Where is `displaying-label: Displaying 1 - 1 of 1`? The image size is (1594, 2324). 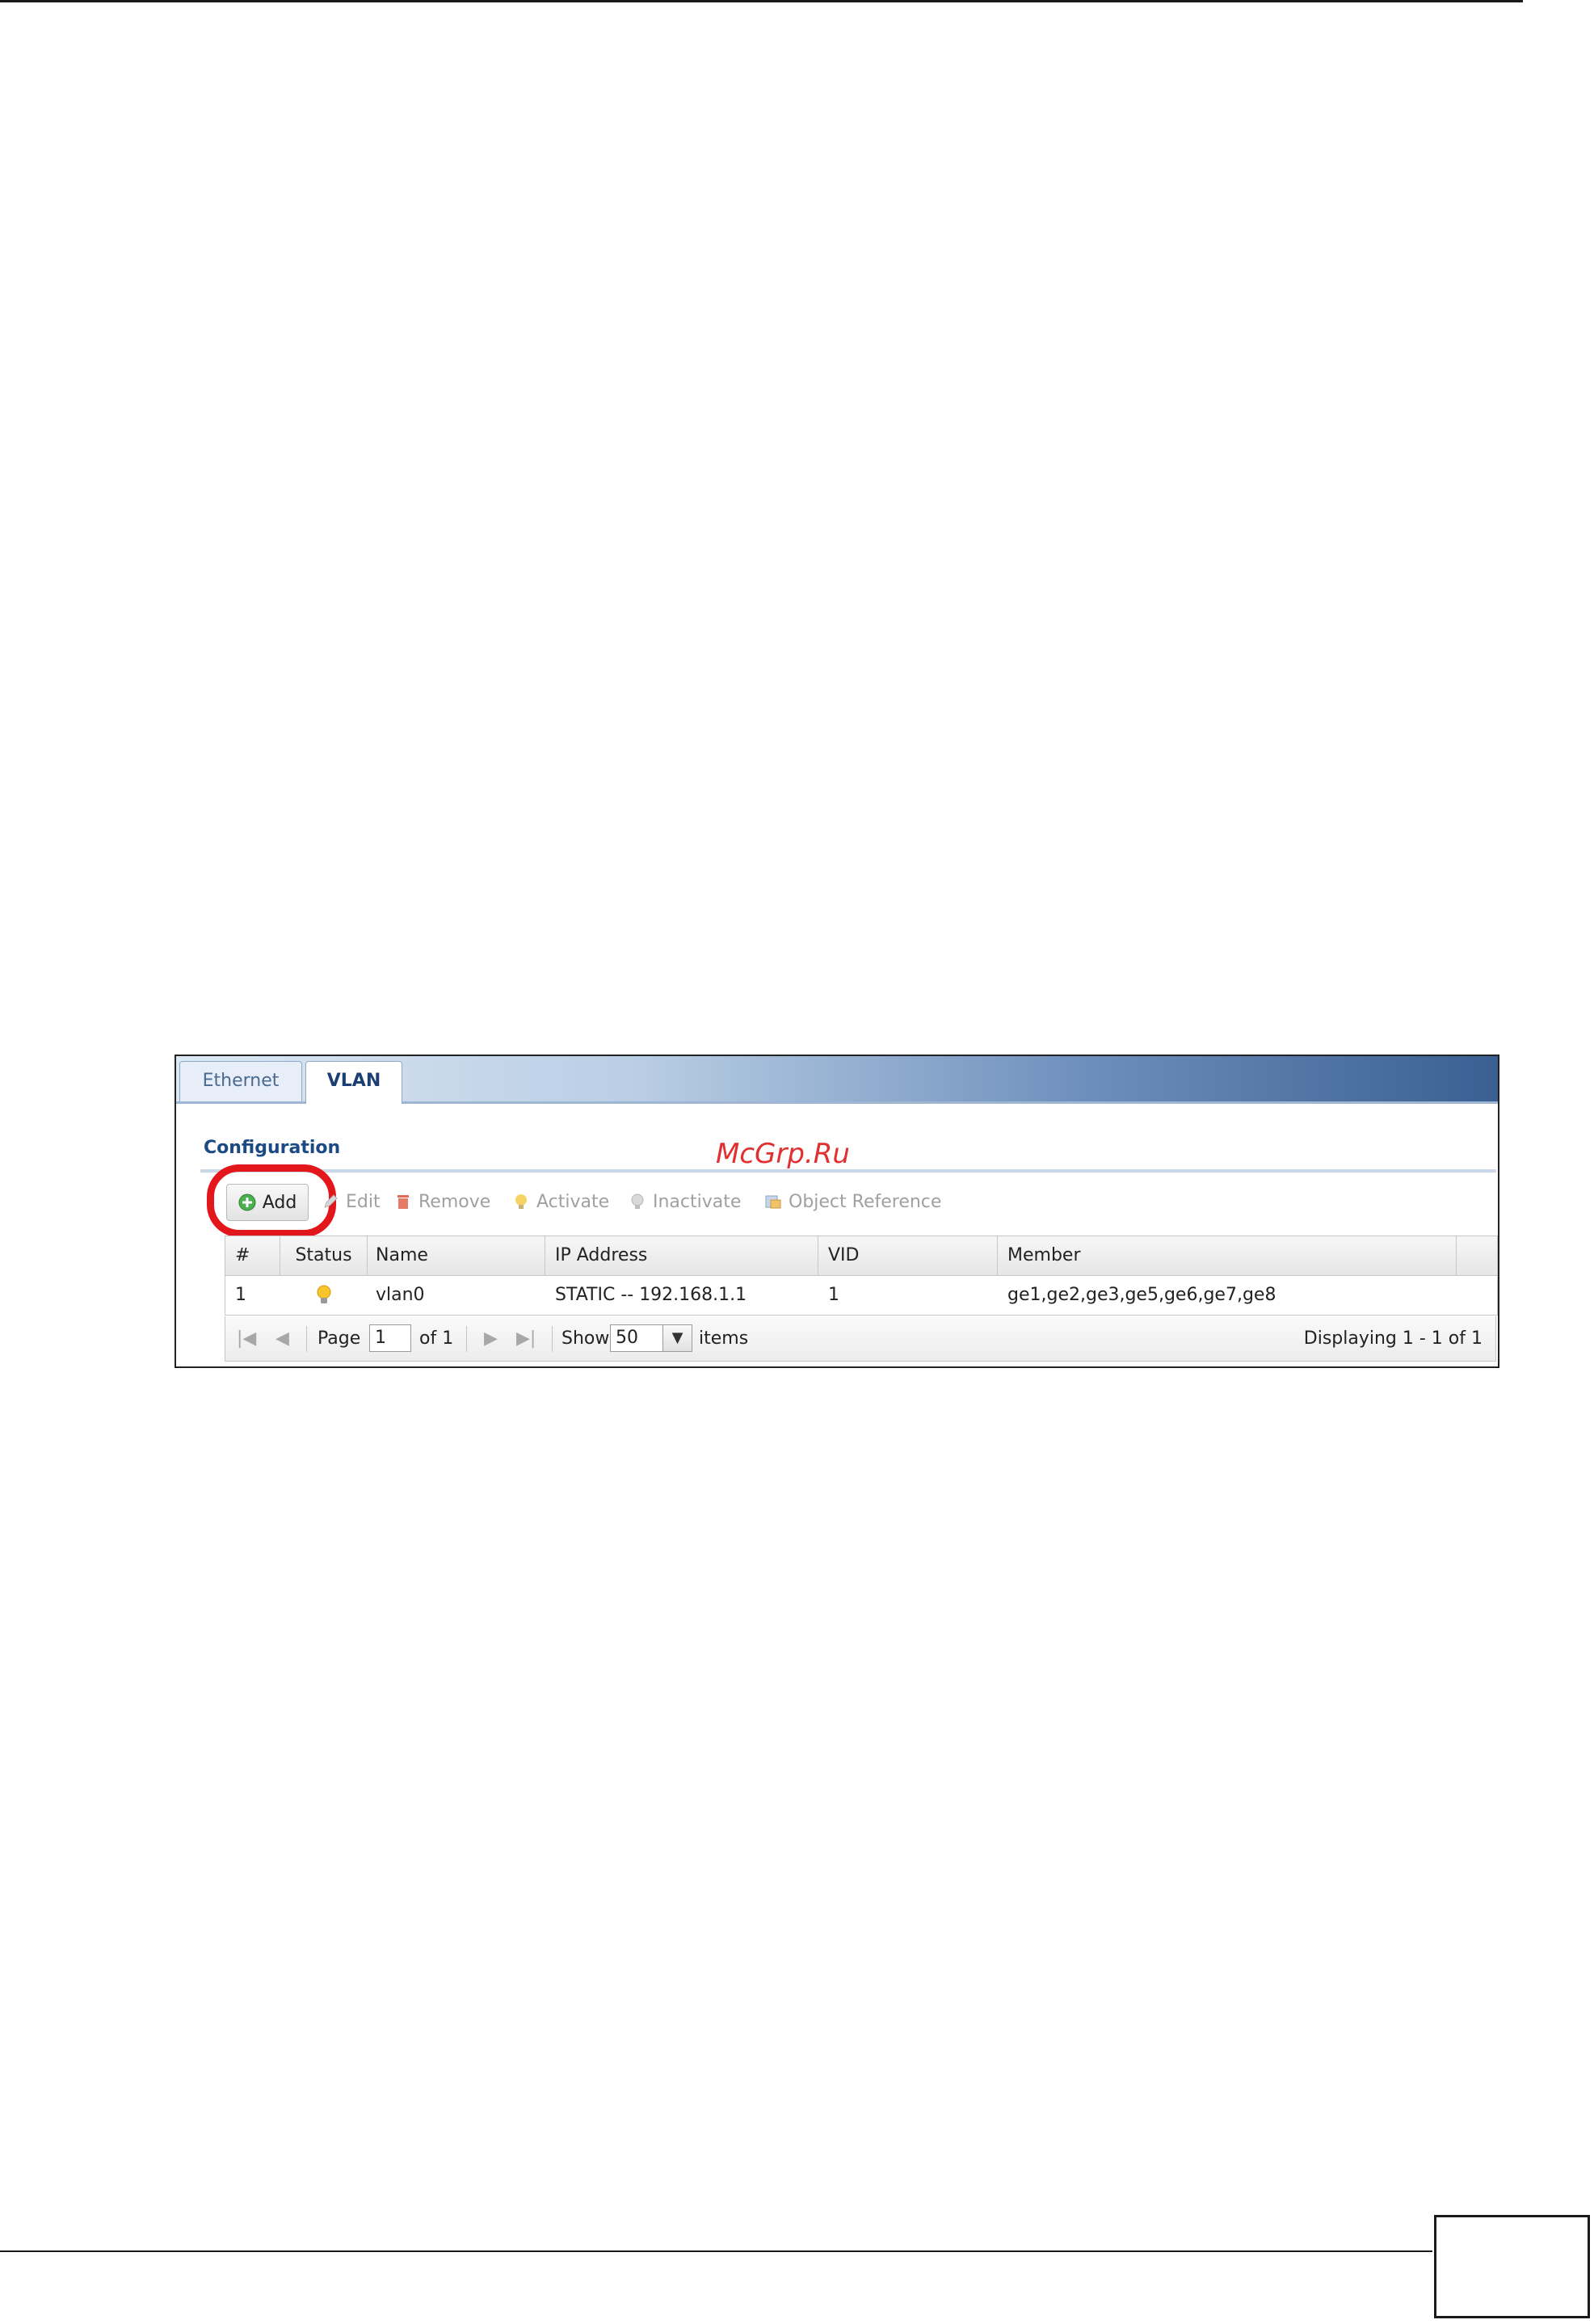
displaying-label: Displaying 1 - 1 of 1 is located at coordinates (1393, 1338).